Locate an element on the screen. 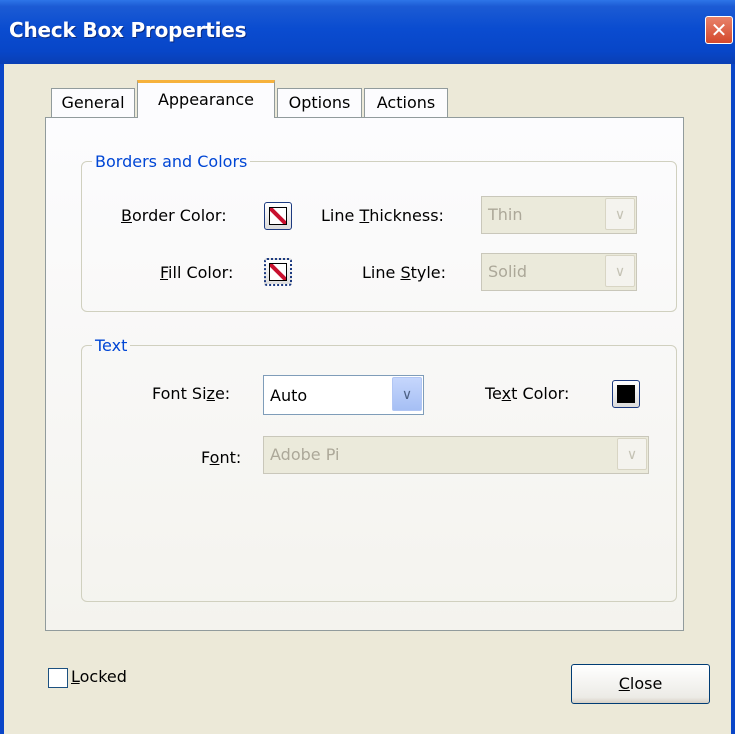  locked-label: Locked is located at coordinates (99, 676).